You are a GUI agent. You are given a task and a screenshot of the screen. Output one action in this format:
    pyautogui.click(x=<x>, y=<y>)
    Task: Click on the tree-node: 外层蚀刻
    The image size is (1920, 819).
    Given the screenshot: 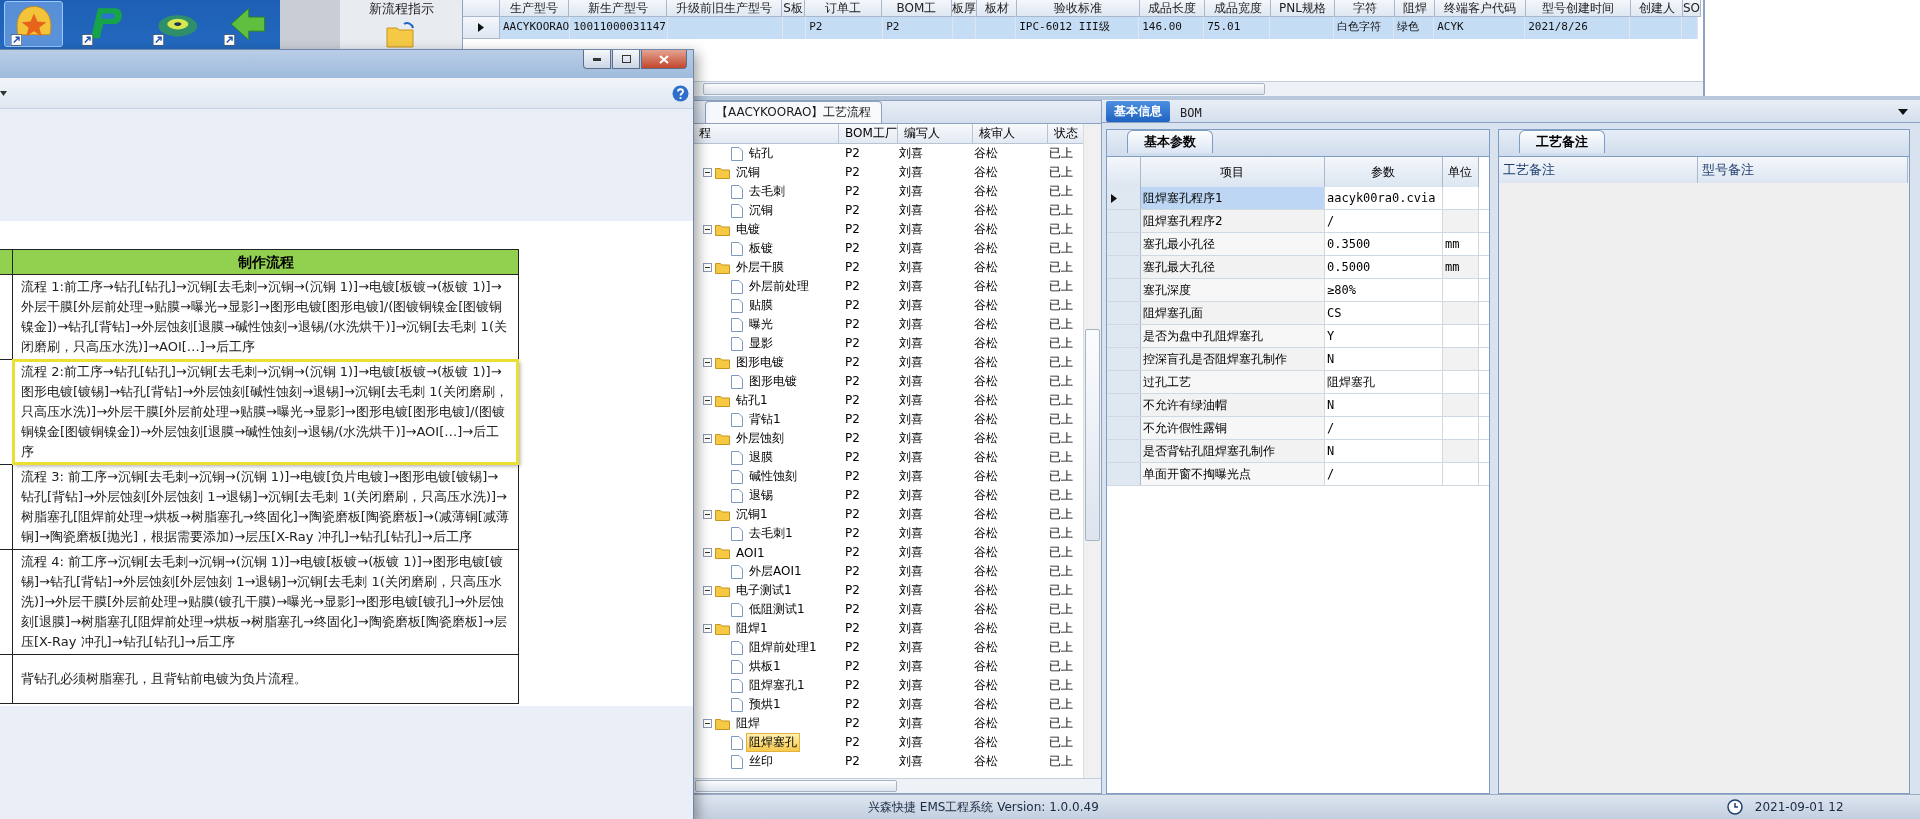 What is the action you would take?
    pyautogui.click(x=760, y=438)
    